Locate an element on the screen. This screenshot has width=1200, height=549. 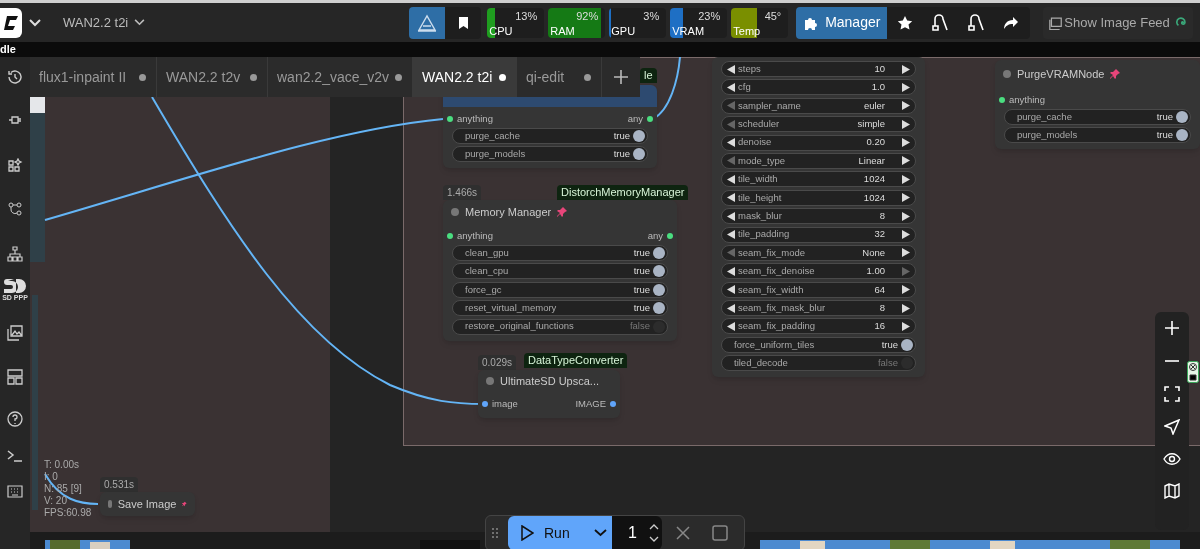
combo-widget: sampler_name euler is located at coordinates (818, 105).